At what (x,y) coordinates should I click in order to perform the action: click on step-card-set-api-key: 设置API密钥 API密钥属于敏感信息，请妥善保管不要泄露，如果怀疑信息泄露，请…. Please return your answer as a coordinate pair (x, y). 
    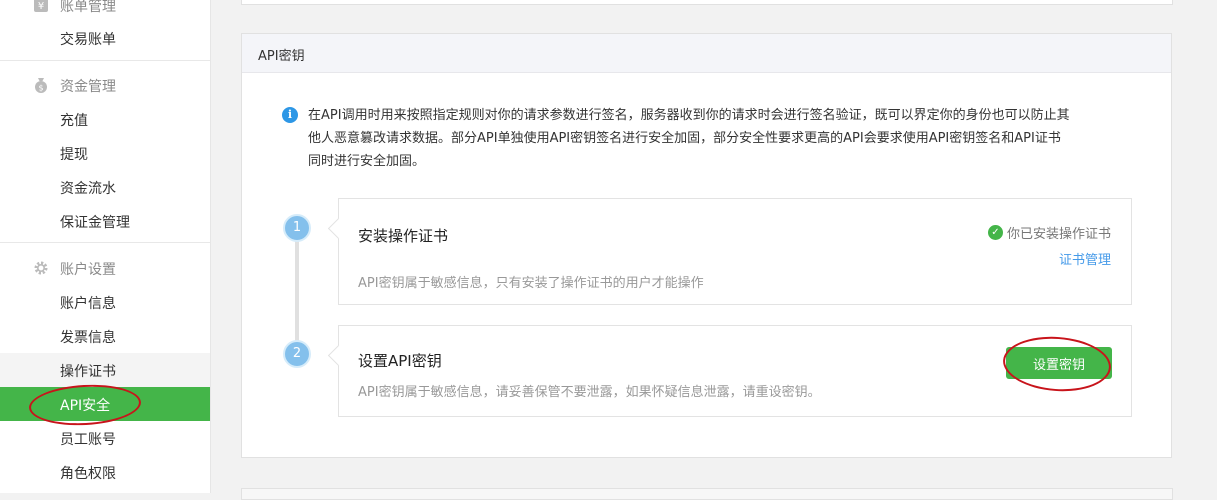
    Looking at the image, I should click on (735, 371).